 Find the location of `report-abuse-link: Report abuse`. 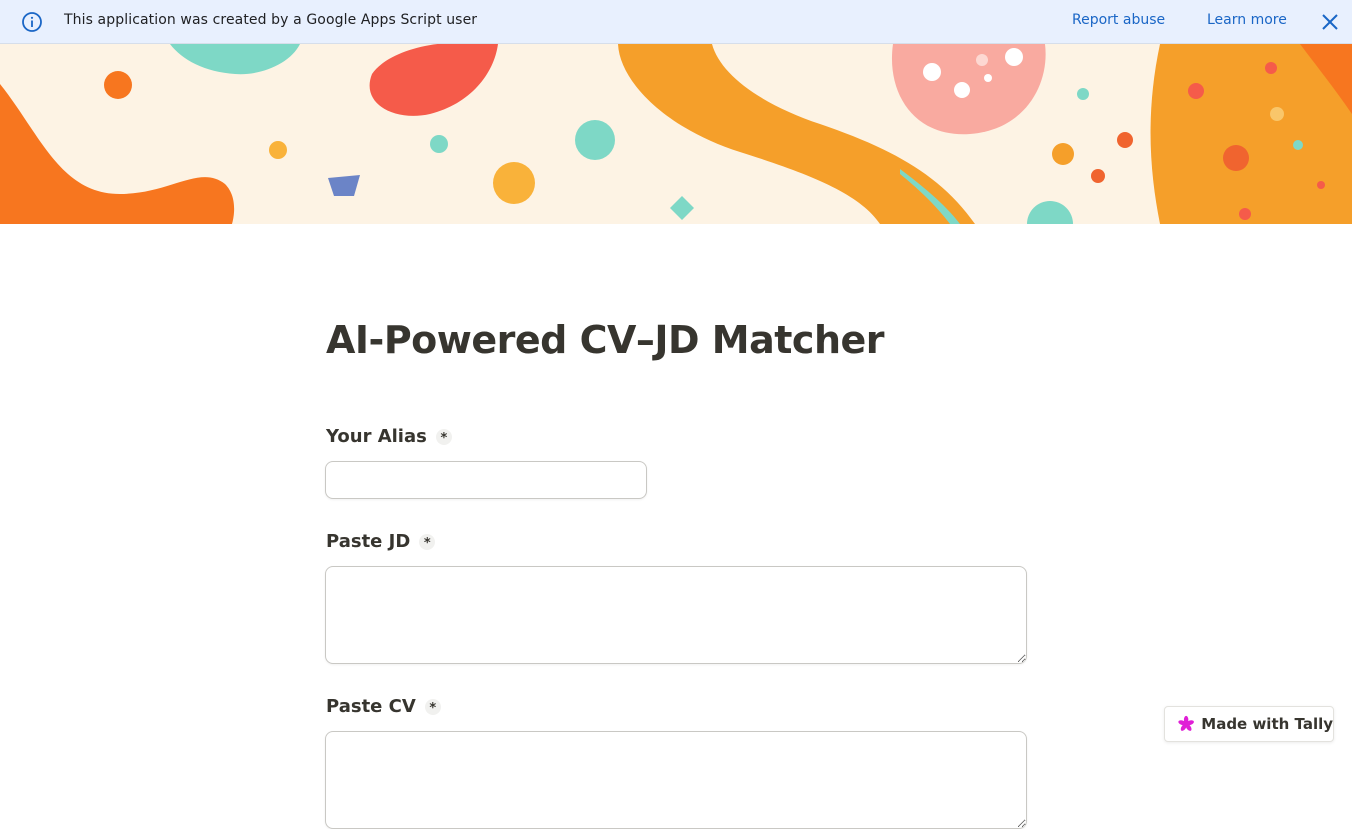

report-abuse-link: Report abuse is located at coordinates (1118, 20).